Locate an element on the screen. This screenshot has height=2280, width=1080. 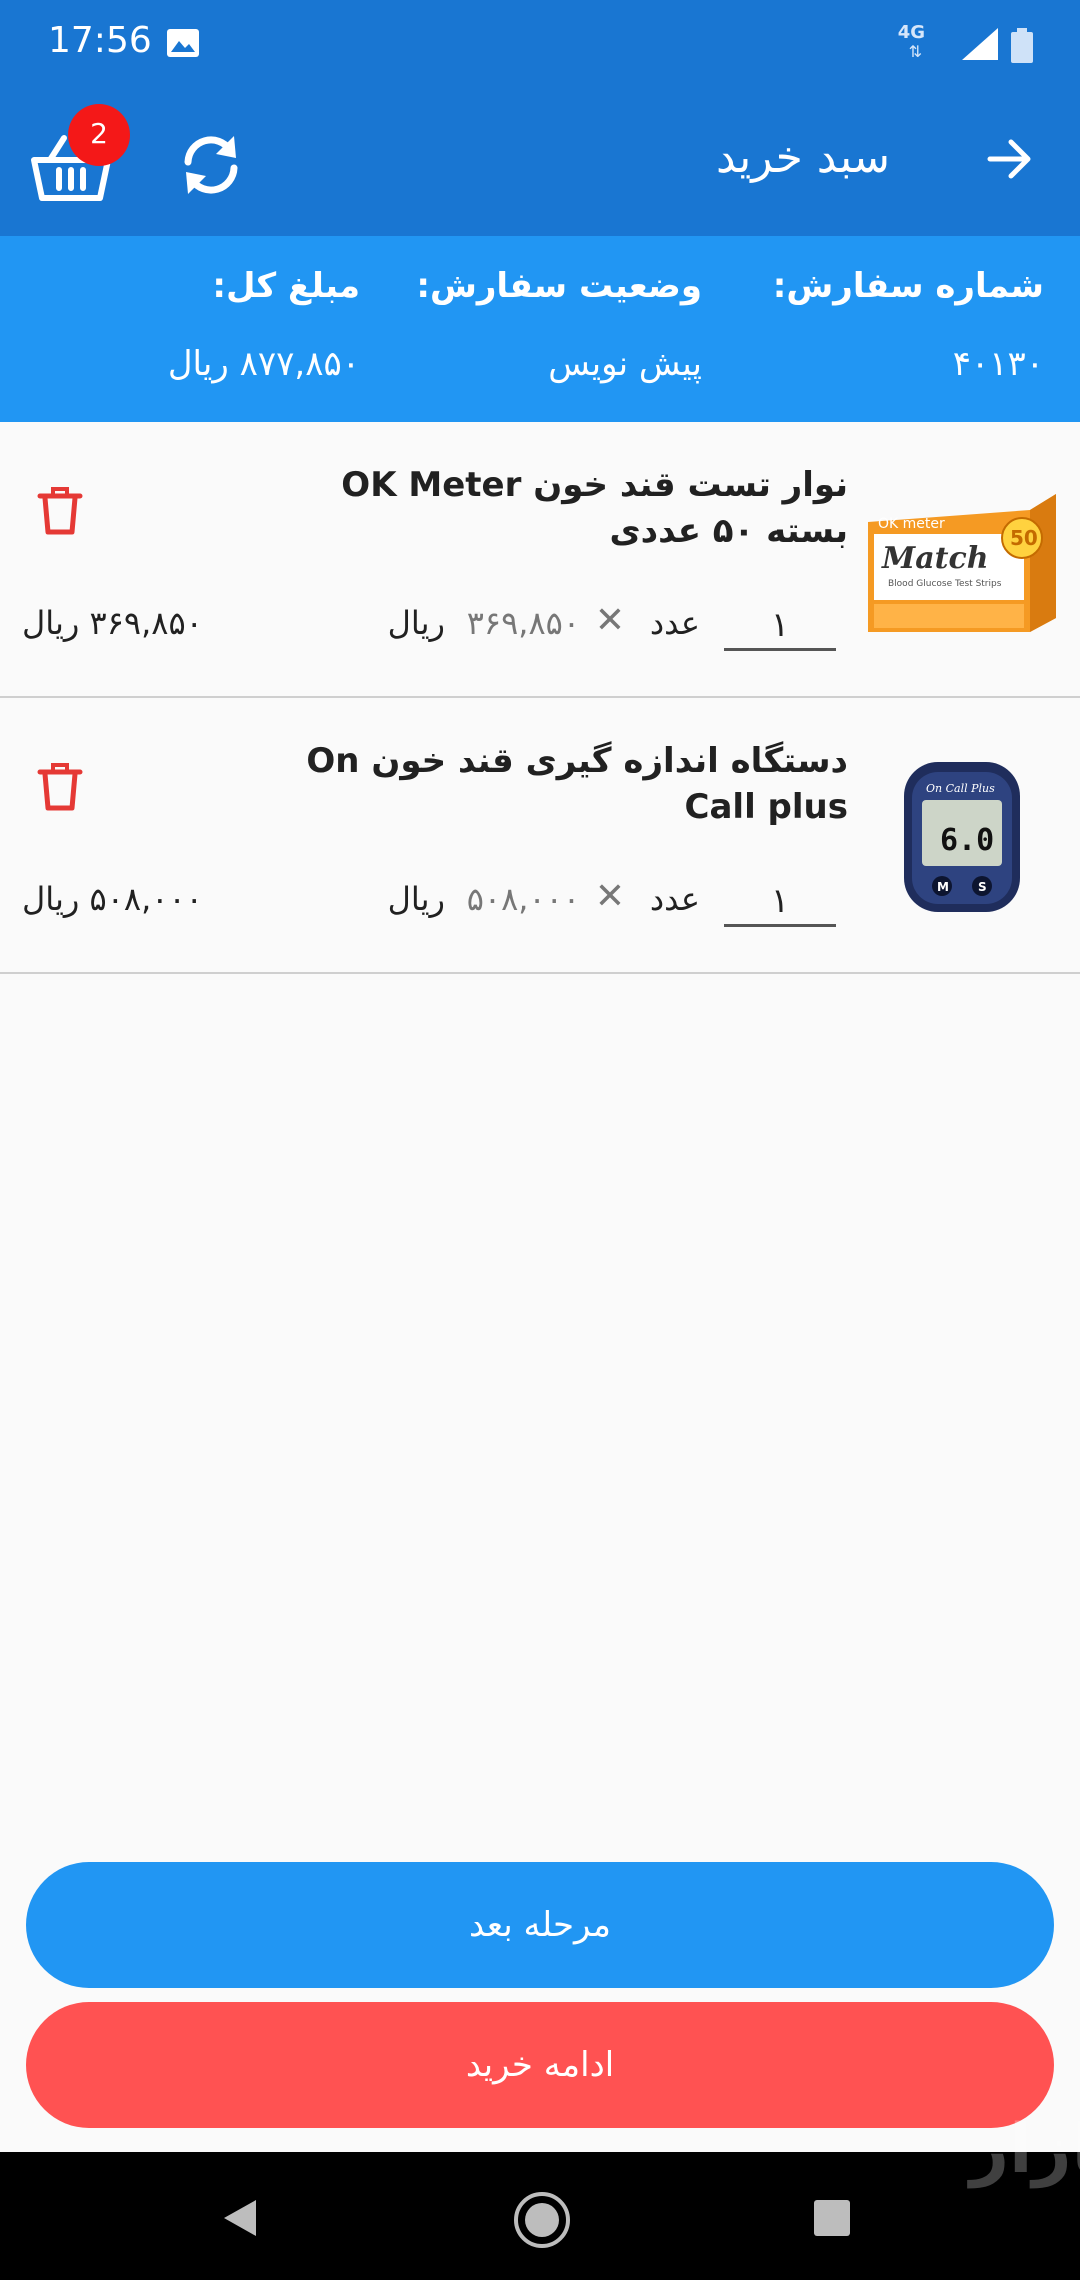
network-type: 4G is located at coordinates (911, 32).